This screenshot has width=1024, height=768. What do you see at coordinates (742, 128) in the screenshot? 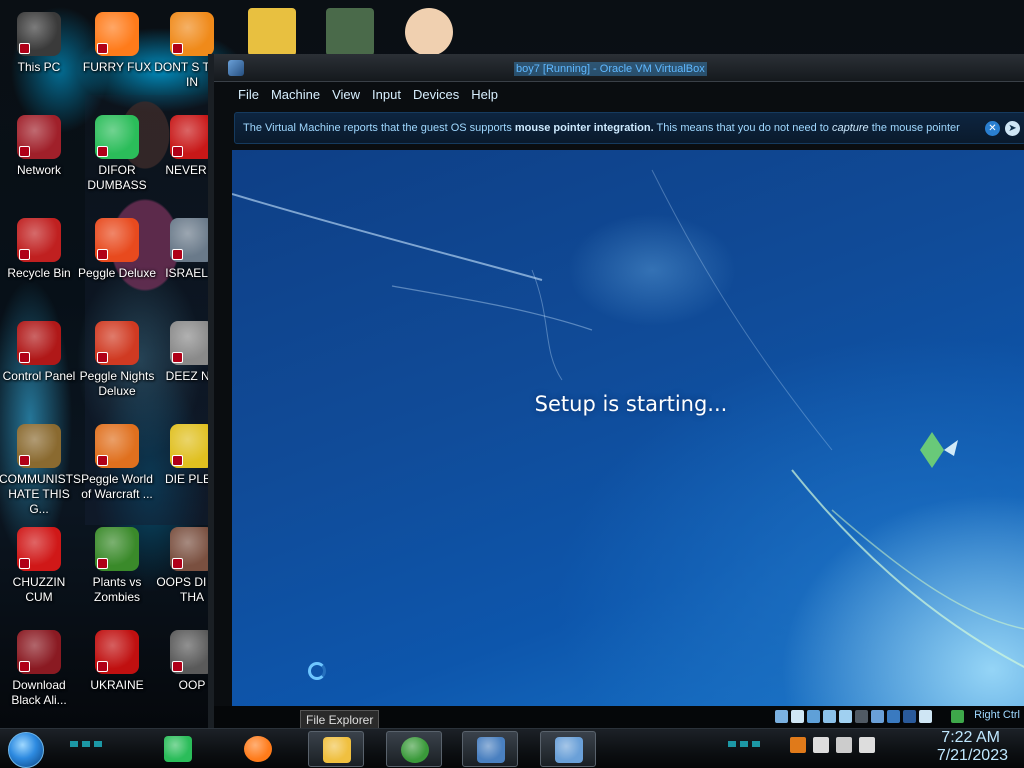
I see `notice-text-middle: This means that you do not need to` at bounding box center [742, 128].